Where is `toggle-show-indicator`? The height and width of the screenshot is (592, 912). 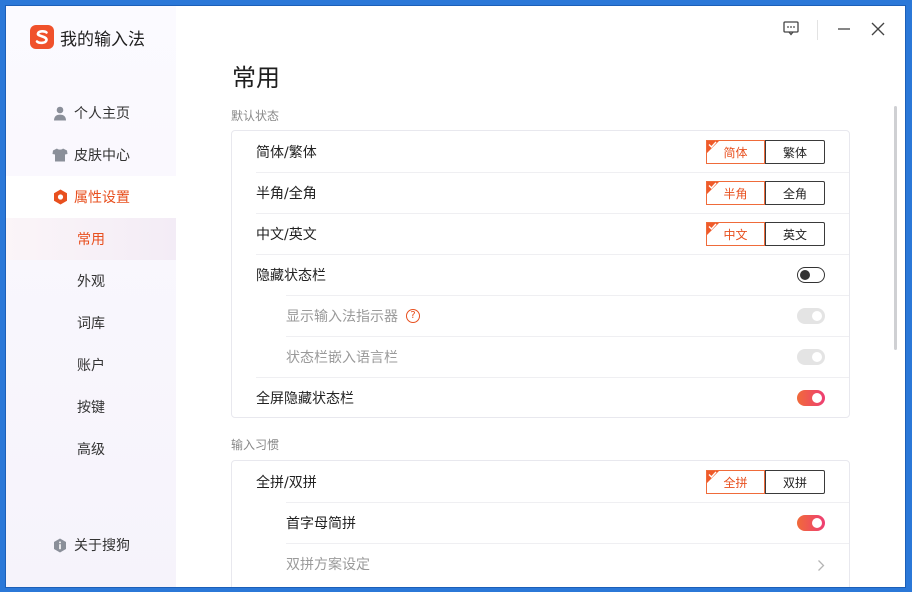 toggle-show-indicator is located at coordinates (811, 316).